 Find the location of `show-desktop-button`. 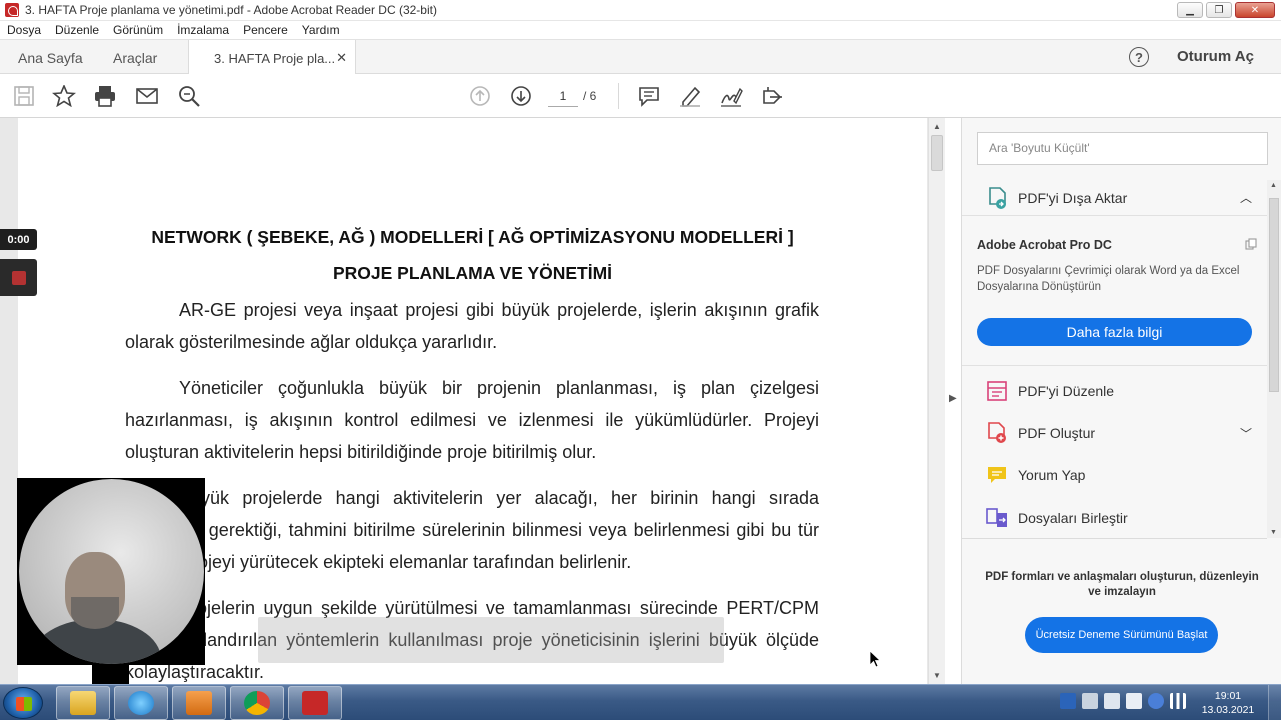

show-desktop-button is located at coordinates (1274, 702).